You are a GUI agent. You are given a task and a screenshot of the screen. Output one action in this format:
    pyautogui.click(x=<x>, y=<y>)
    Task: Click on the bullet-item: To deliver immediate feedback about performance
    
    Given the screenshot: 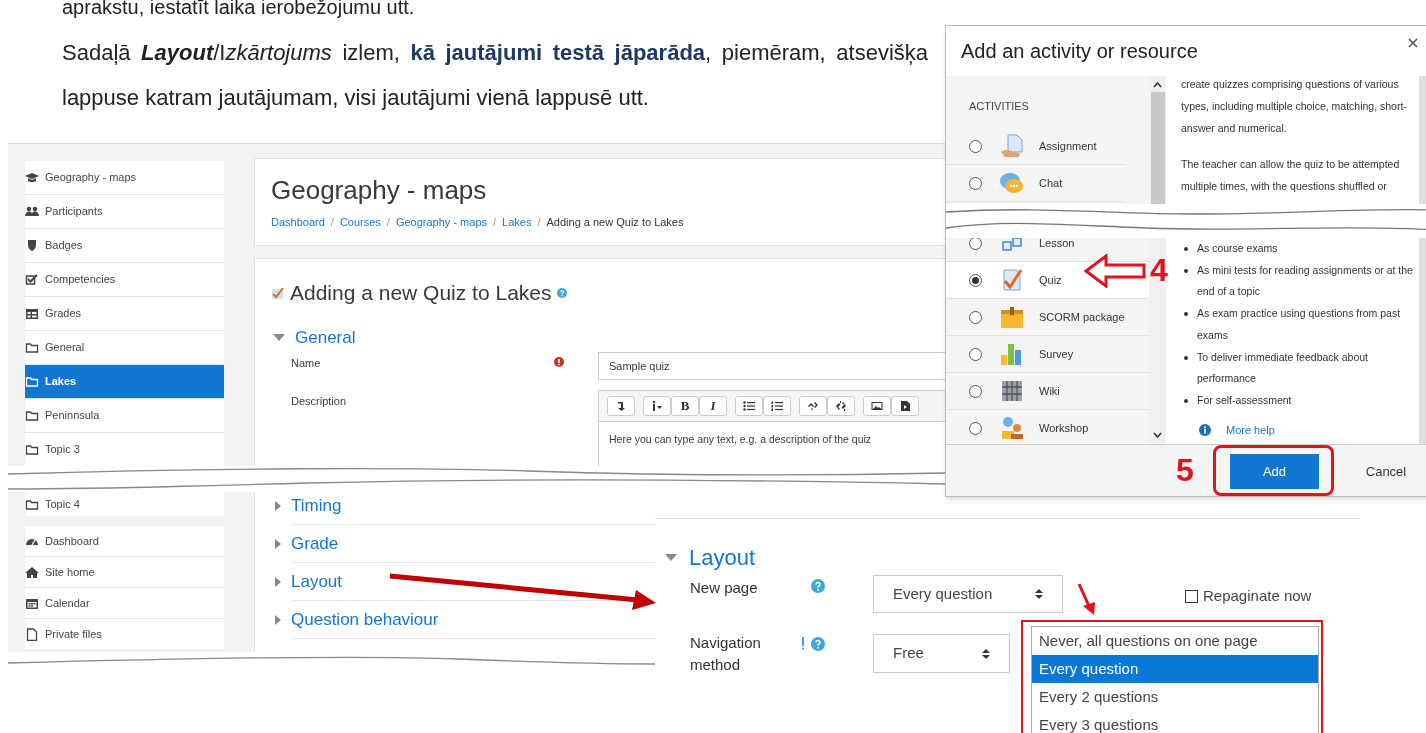 What is the action you would take?
    pyautogui.click(x=1299, y=368)
    